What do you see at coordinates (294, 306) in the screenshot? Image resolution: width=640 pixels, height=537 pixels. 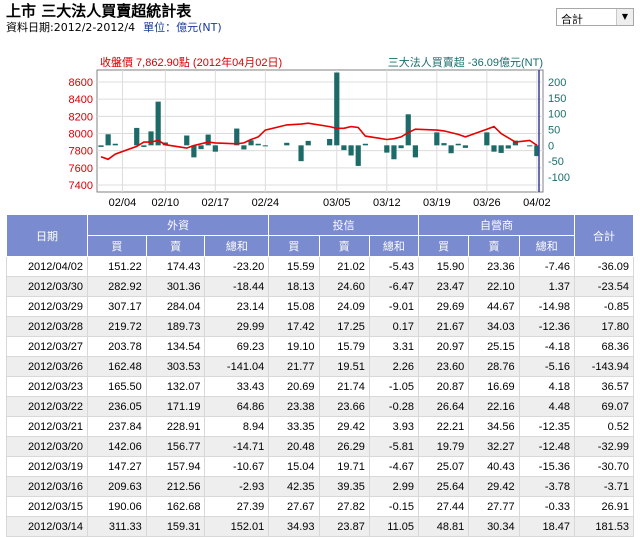 I see `value-cell: 15.08` at bounding box center [294, 306].